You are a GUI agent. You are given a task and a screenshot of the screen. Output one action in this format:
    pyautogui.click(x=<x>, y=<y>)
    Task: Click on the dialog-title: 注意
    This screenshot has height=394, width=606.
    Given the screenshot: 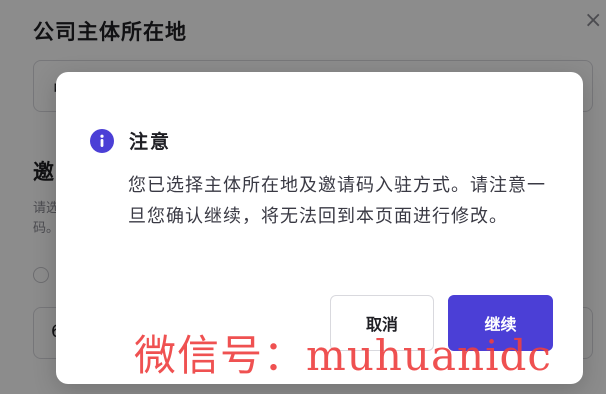 What is the action you would take?
    pyautogui.click(x=150, y=142)
    